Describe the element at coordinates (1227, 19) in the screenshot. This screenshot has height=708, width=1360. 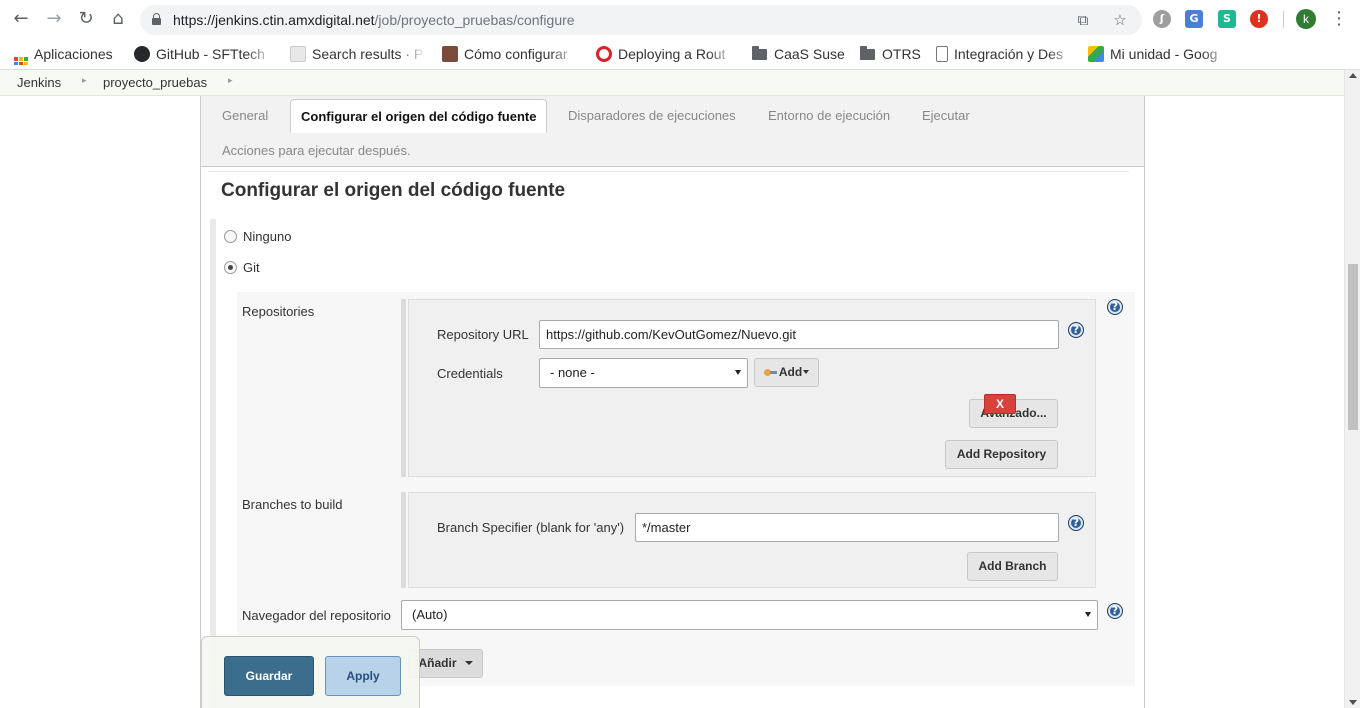
I see `extension-icon-3: S` at that location.